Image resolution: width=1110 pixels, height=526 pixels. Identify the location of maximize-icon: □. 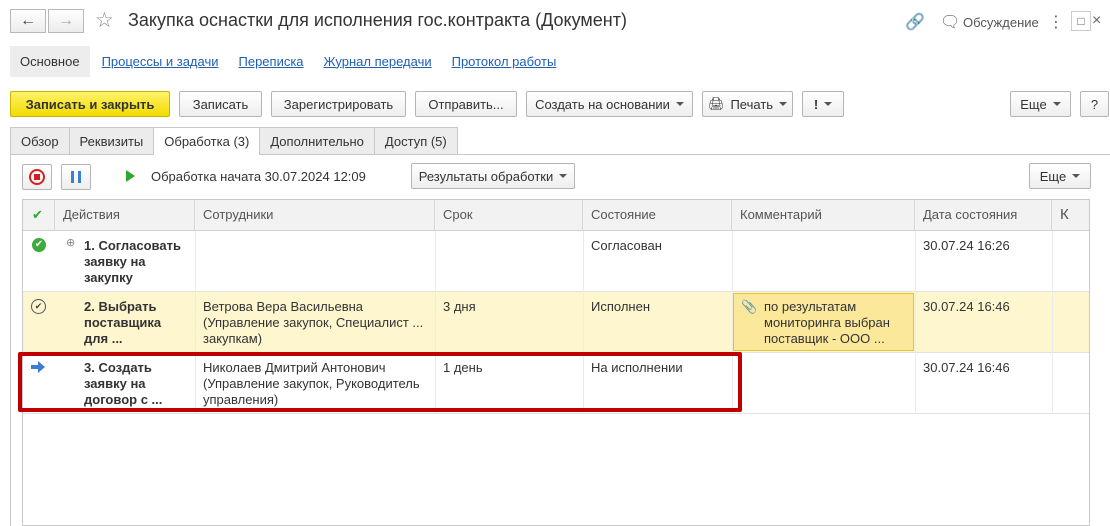
(1081, 21).